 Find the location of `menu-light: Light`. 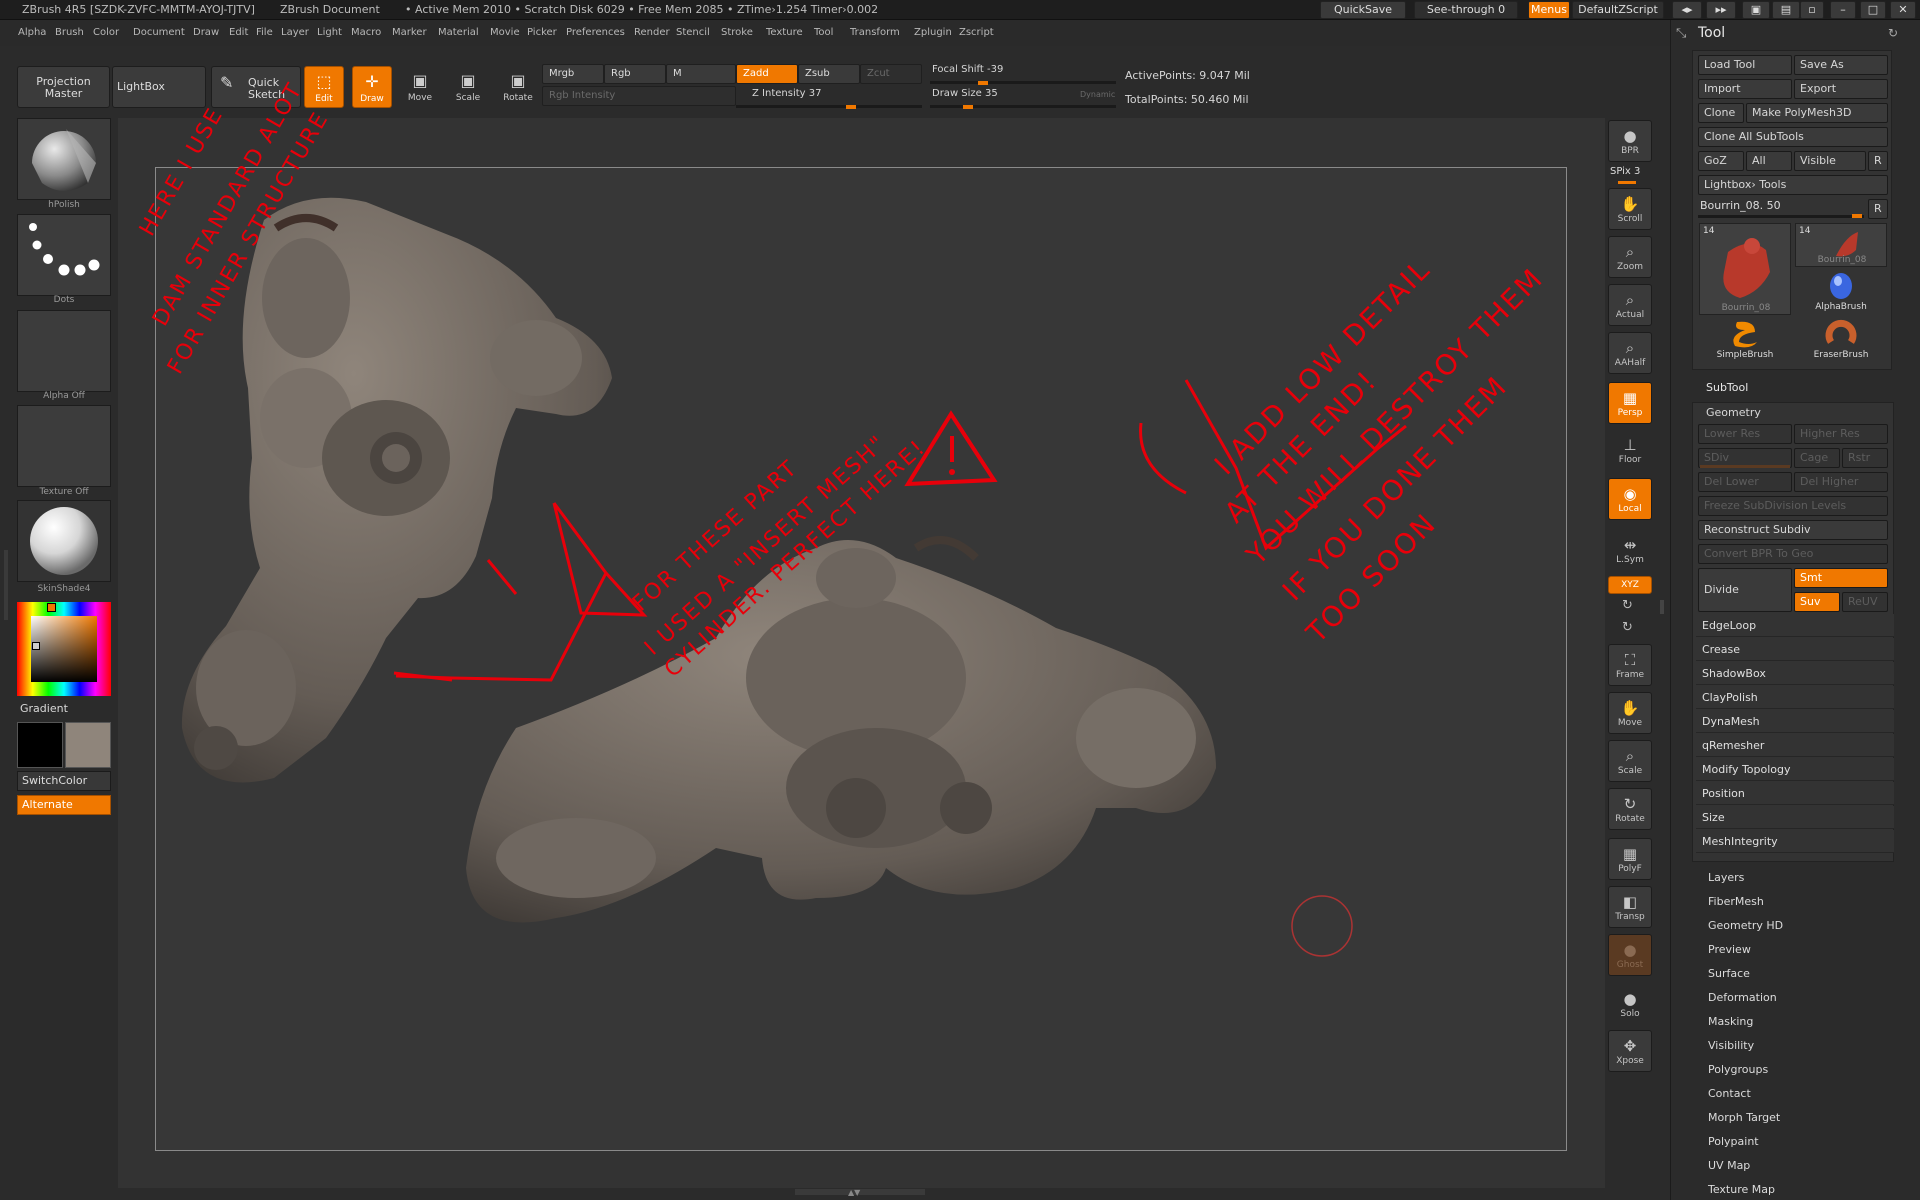

menu-light: Light is located at coordinates (329, 32).